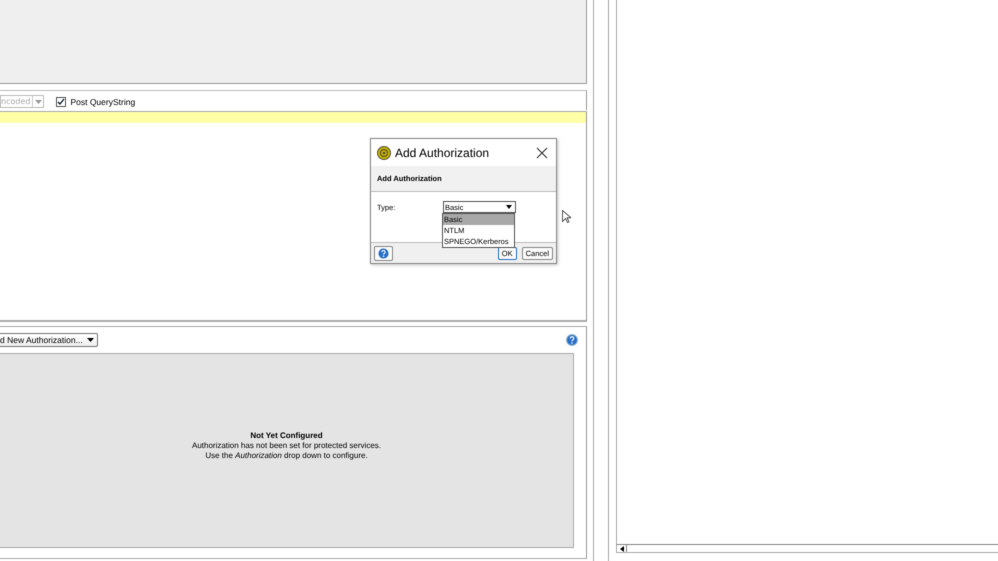  What do you see at coordinates (384, 153) in the screenshot?
I see `app-logo-icon` at bounding box center [384, 153].